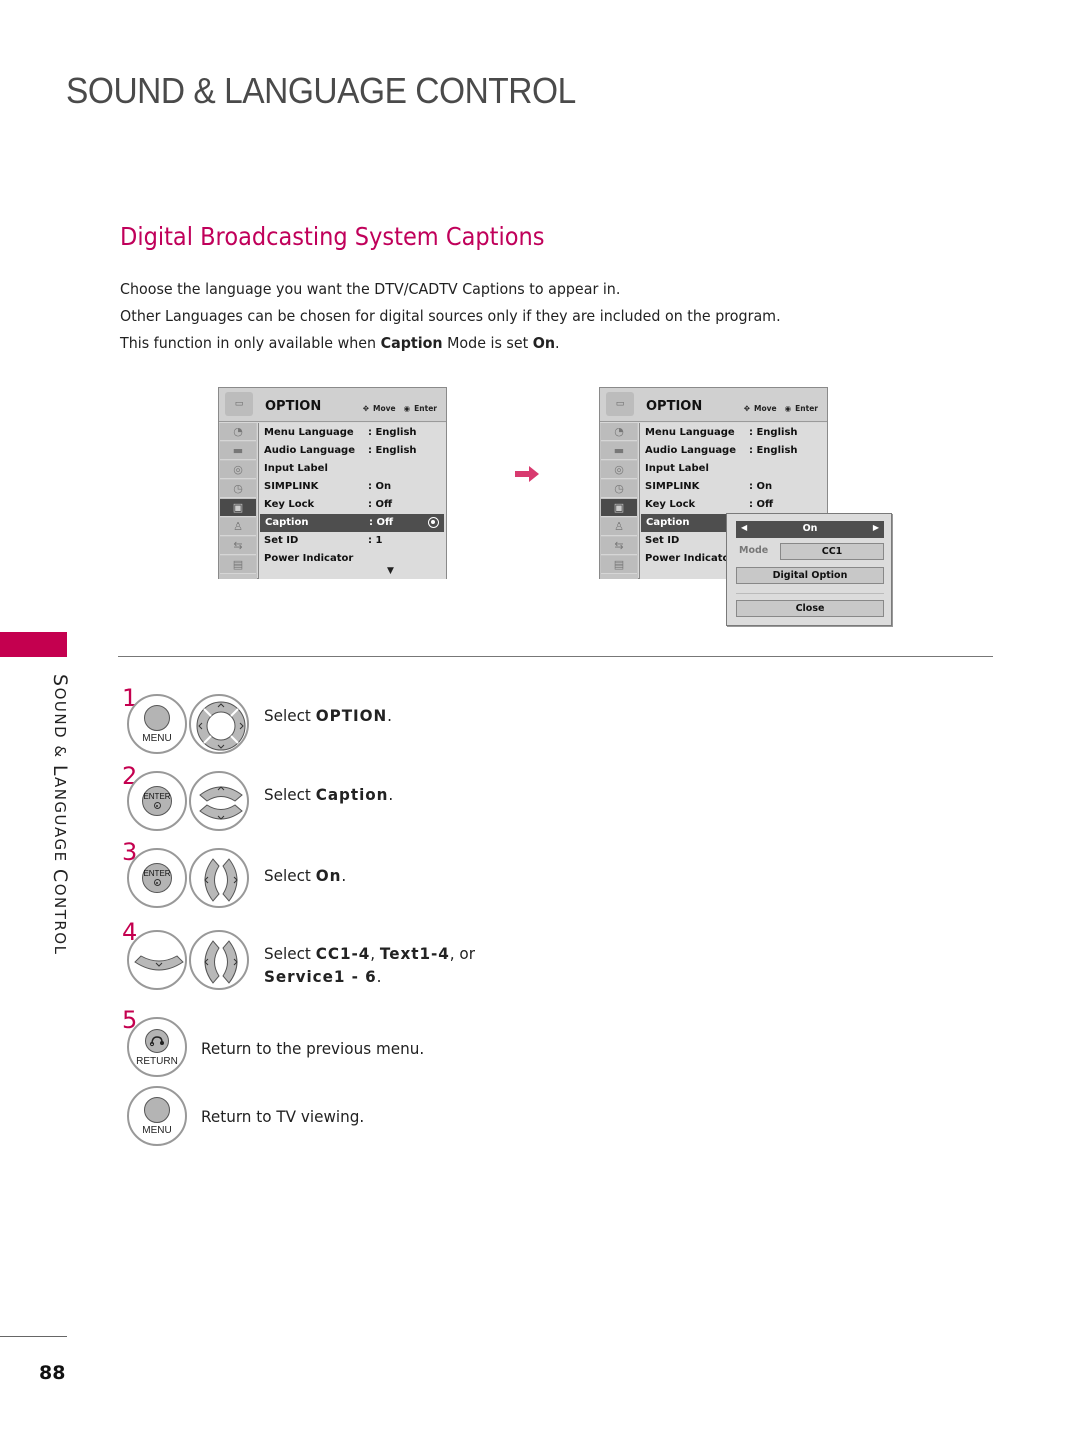  Describe the element at coordinates (328, 794) in the screenshot. I see `step-2-text: Select Caption.` at that location.